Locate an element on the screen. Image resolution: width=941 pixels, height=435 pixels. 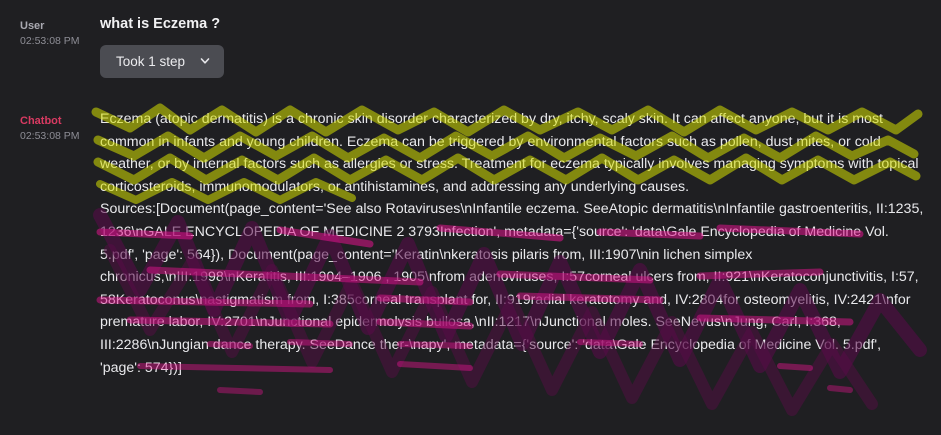
user-role-label: User is located at coordinates (32, 26).